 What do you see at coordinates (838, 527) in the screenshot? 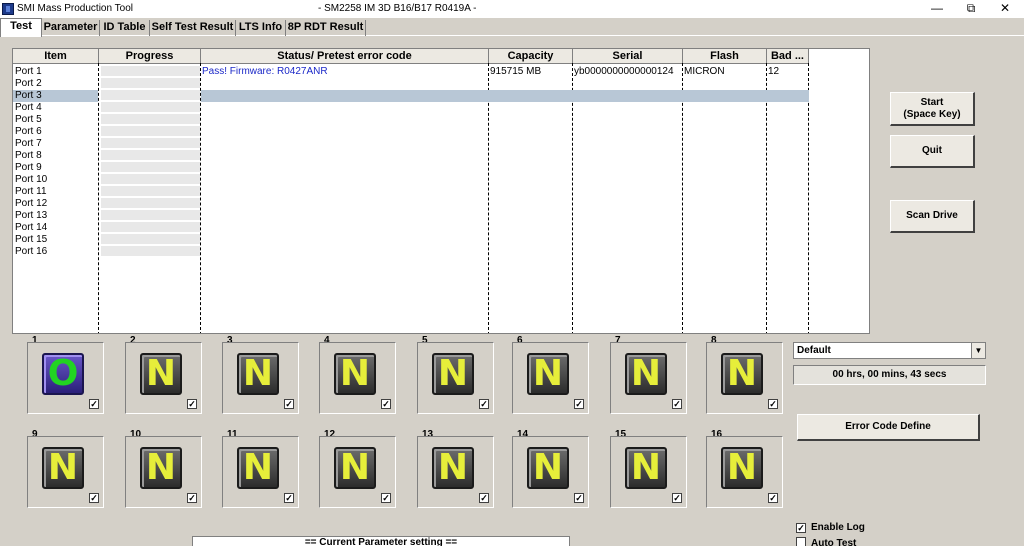
I see `enable-log-label: Enable Log` at bounding box center [838, 527].